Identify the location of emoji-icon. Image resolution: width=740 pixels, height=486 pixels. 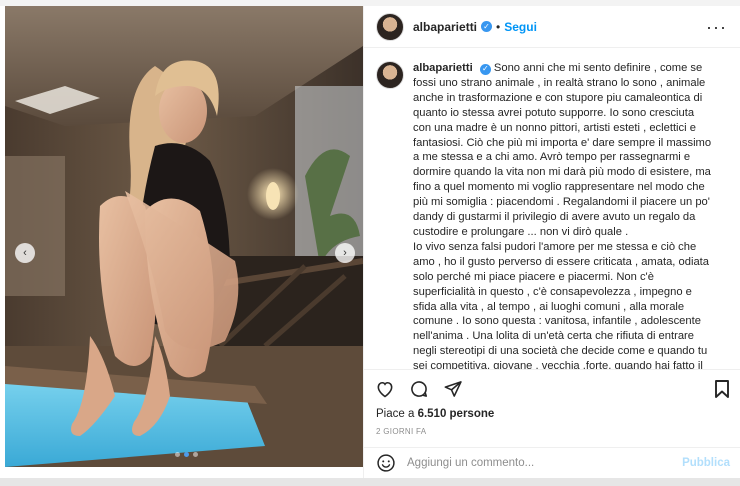
(386, 463).